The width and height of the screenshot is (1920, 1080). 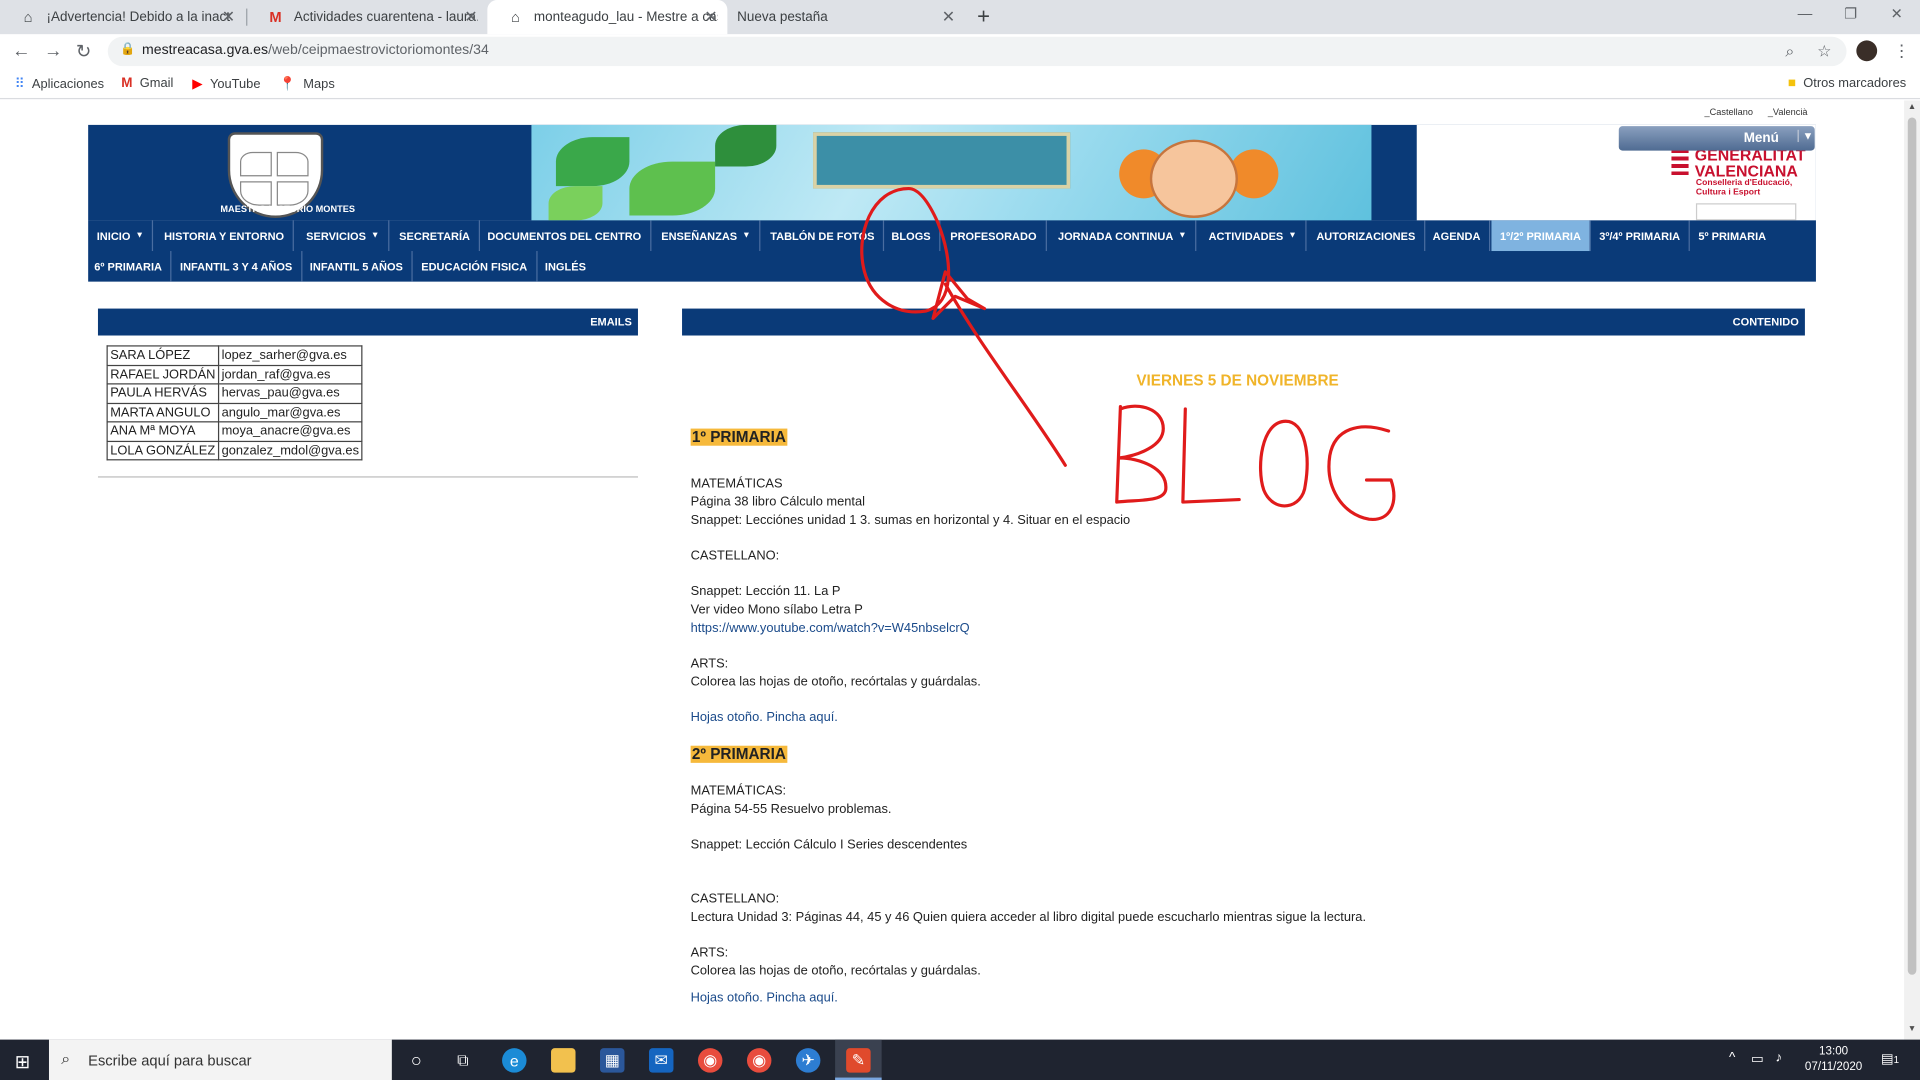 What do you see at coordinates (357, 266) in the screenshot?
I see `nav-infantil-5: INFANTIL 5 AÑOS` at bounding box center [357, 266].